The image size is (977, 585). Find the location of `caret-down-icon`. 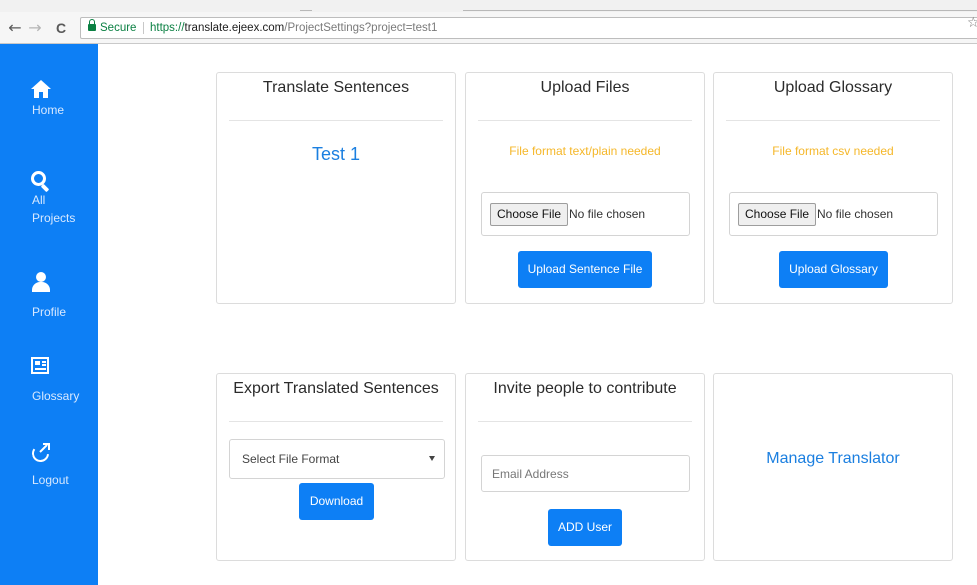

caret-down-icon is located at coordinates (432, 458).